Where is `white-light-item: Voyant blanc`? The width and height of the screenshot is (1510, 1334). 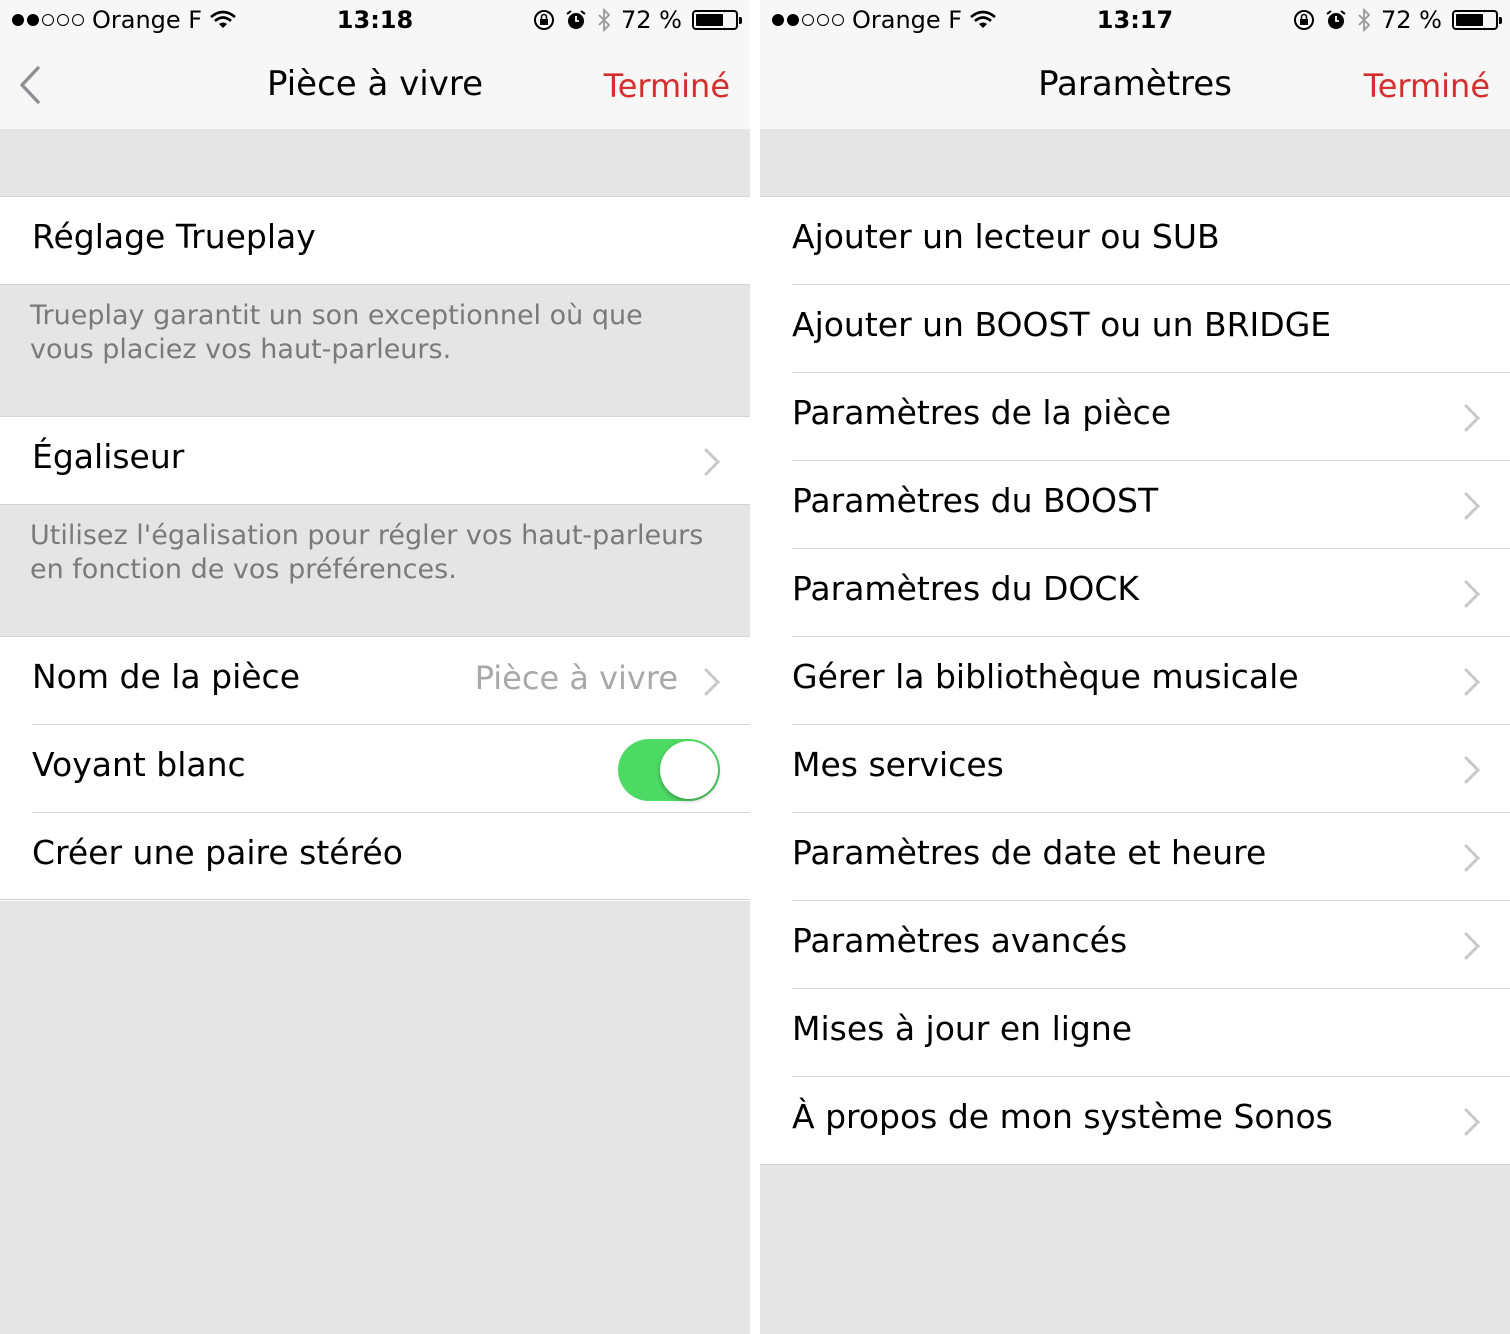 white-light-item: Voyant blanc is located at coordinates (375, 769).